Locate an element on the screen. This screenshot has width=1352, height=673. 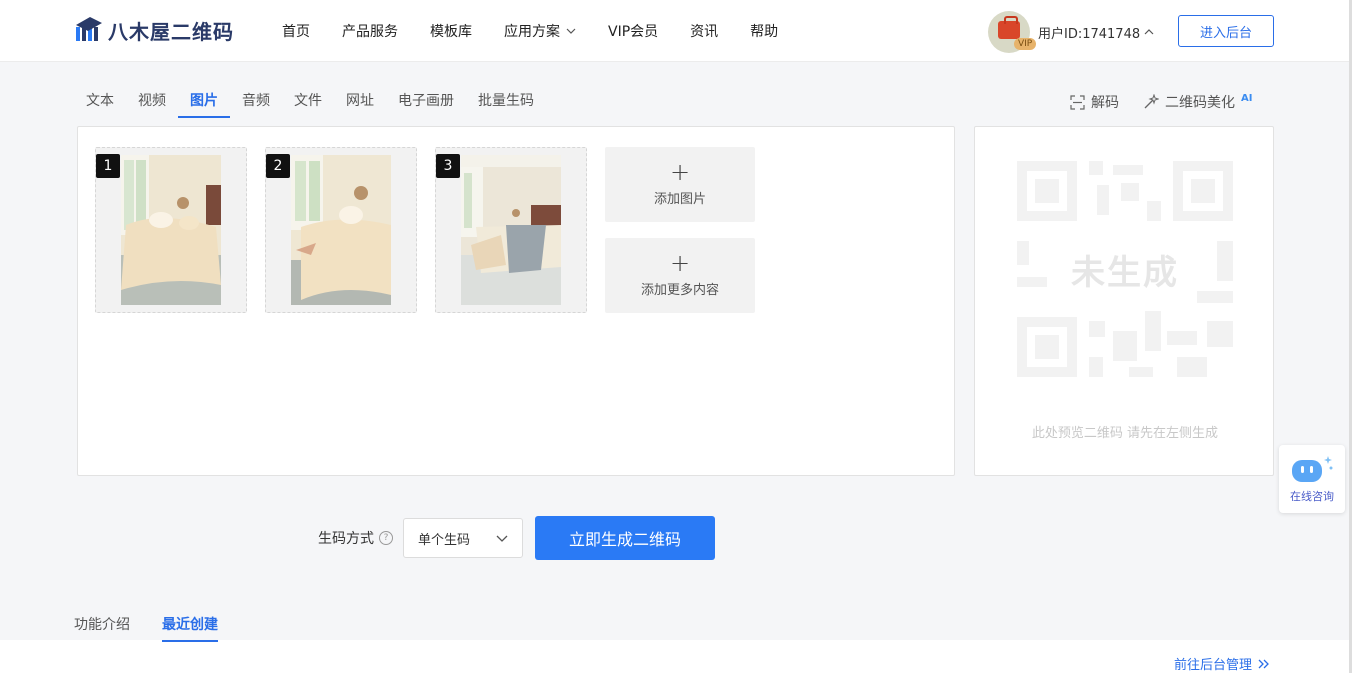
enter-dashboard-button: 进入后台 is located at coordinates (1226, 31).